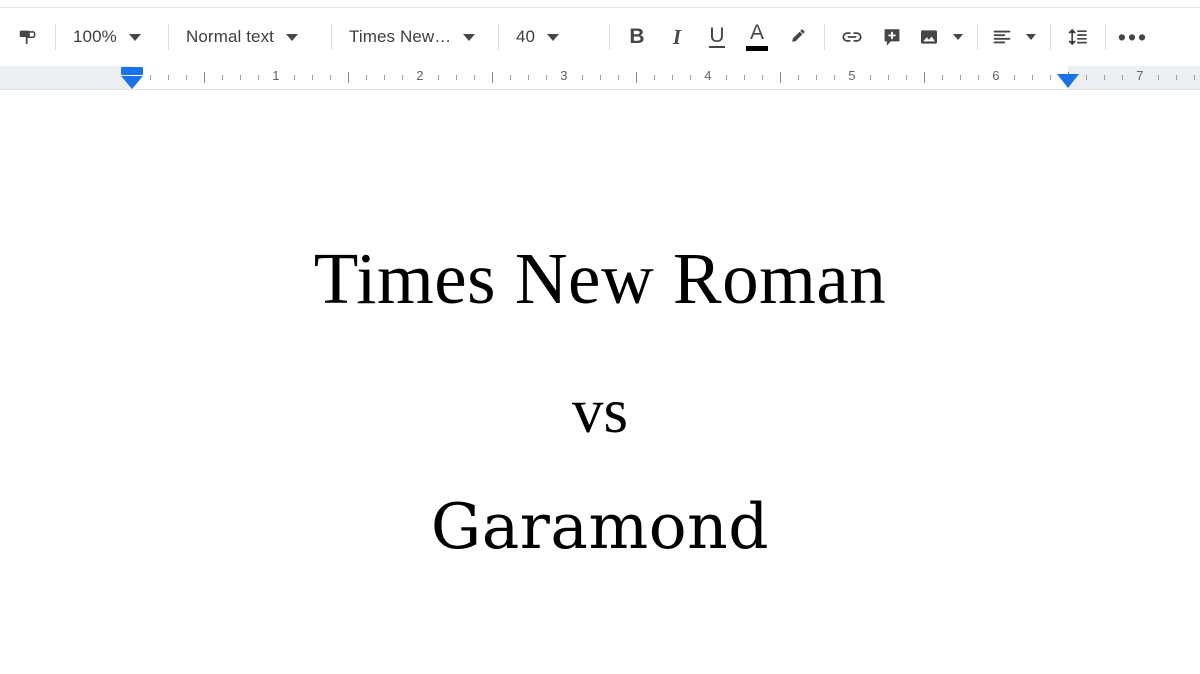 The width and height of the screenshot is (1200, 674). Describe the element at coordinates (1140, 75) in the screenshot. I see `ruler-number: 7` at that location.